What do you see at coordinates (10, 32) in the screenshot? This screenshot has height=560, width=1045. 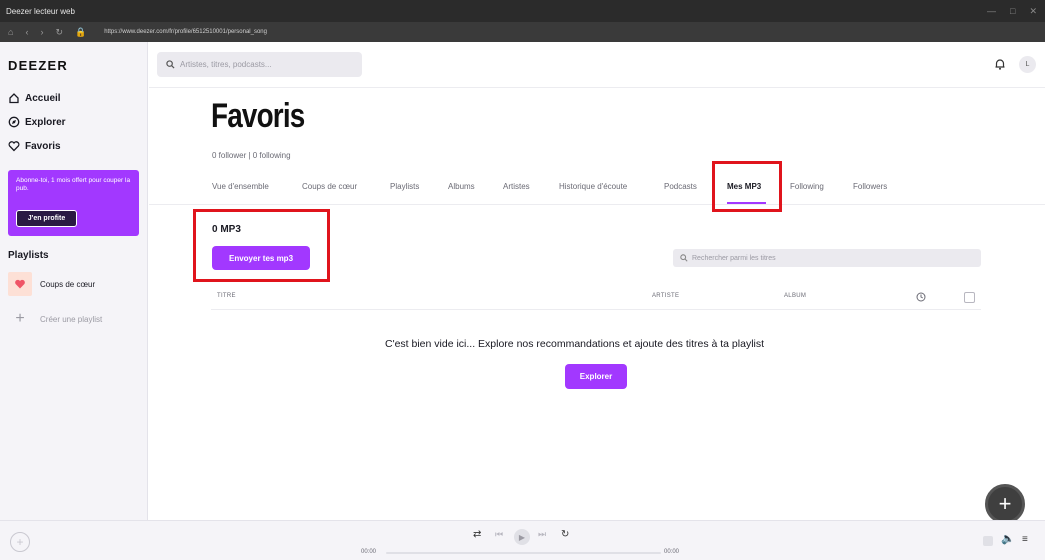 I see `home-icon: ⌂` at bounding box center [10, 32].